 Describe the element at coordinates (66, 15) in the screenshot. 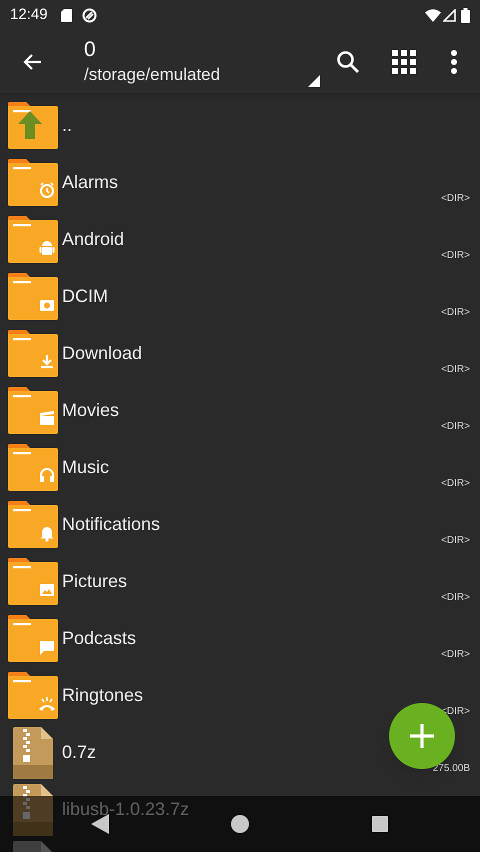

I see `sd-card-icon` at that location.